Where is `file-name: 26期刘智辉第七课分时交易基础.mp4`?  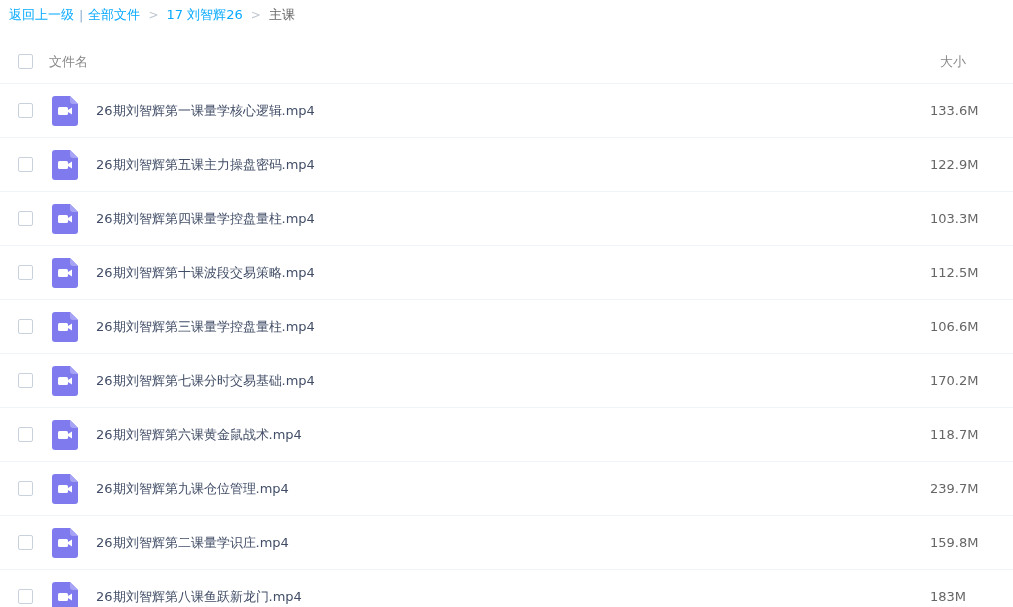 file-name: 26期刘智辉第七课分时交易基础.mp4 is located at coordinates (513, 380).